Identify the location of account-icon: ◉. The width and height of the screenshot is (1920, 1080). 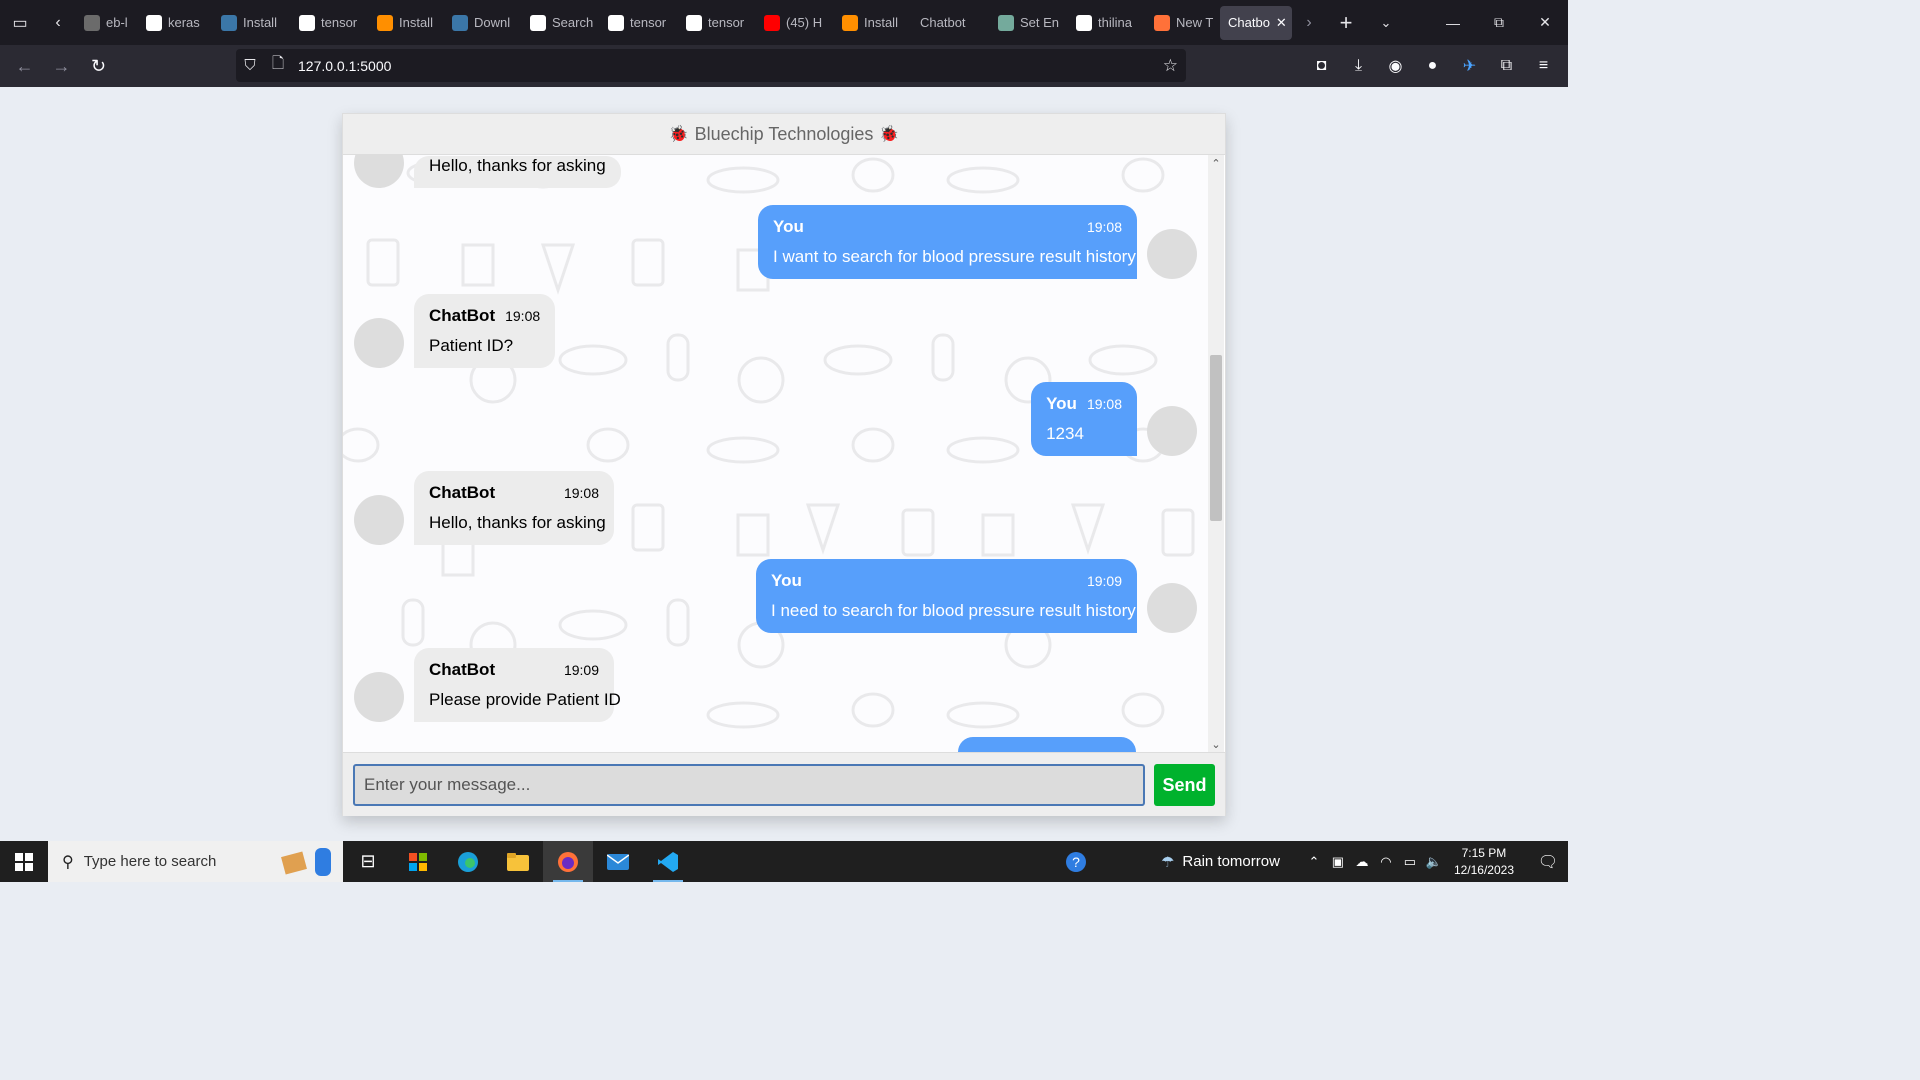
(1395, 66).